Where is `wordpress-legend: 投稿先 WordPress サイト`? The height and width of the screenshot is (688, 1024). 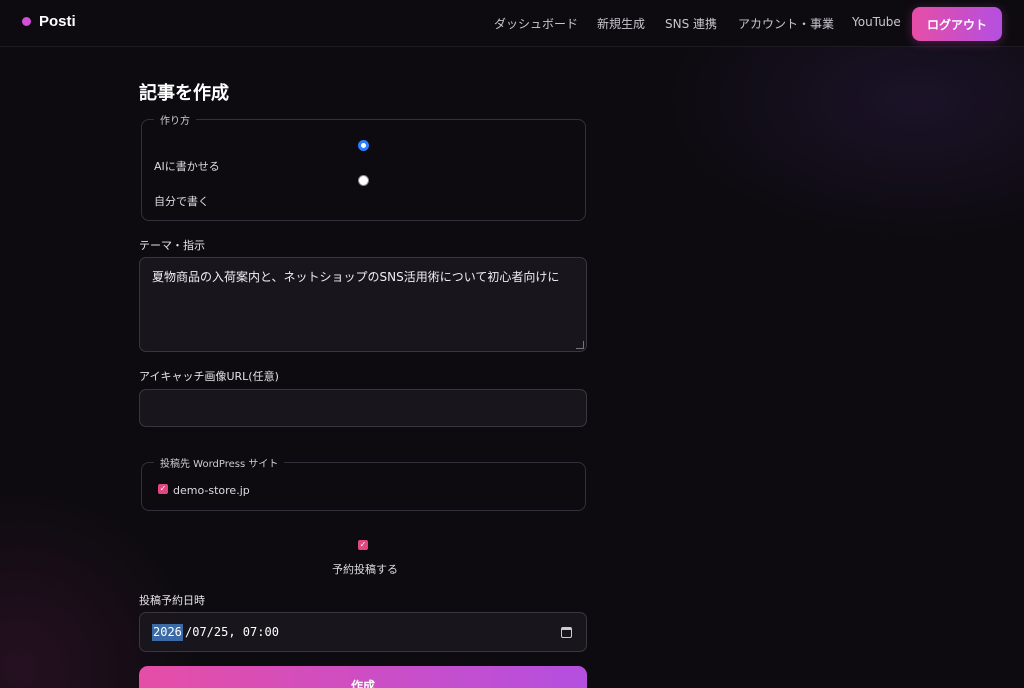 wordpress-legend: 投稿先 WordPress サイト is located at coordinates (219, 464).